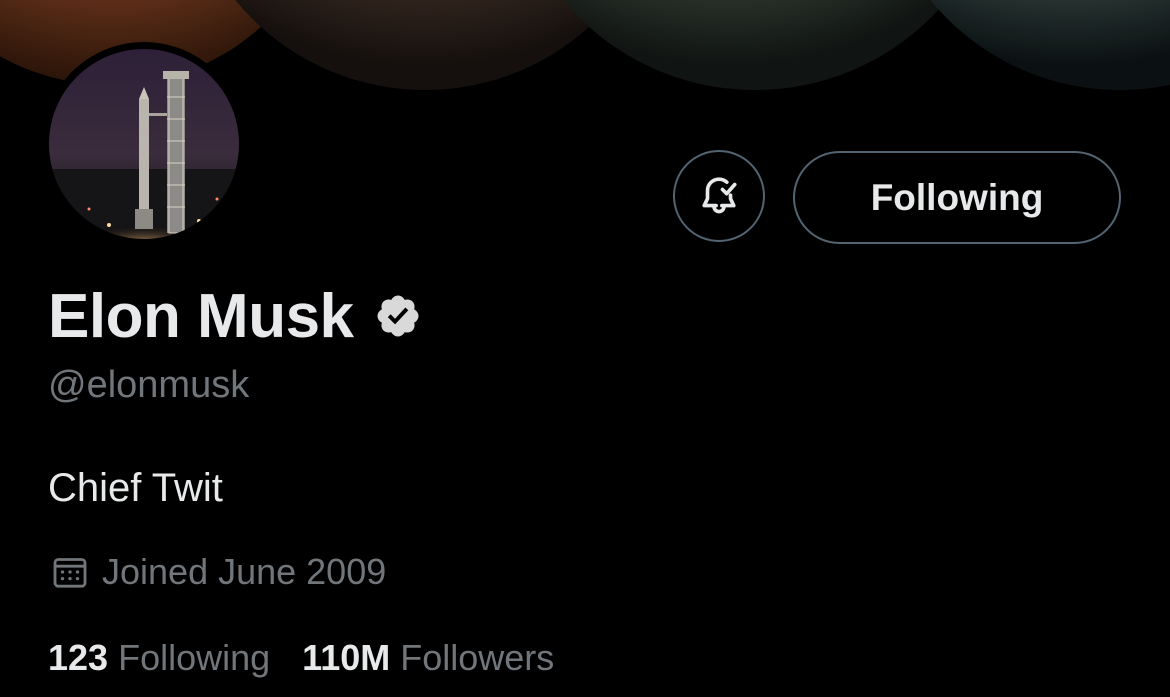 The image size is (1170, 697). I want to click on joined-text: Joined June 2009, so click(244, 571).